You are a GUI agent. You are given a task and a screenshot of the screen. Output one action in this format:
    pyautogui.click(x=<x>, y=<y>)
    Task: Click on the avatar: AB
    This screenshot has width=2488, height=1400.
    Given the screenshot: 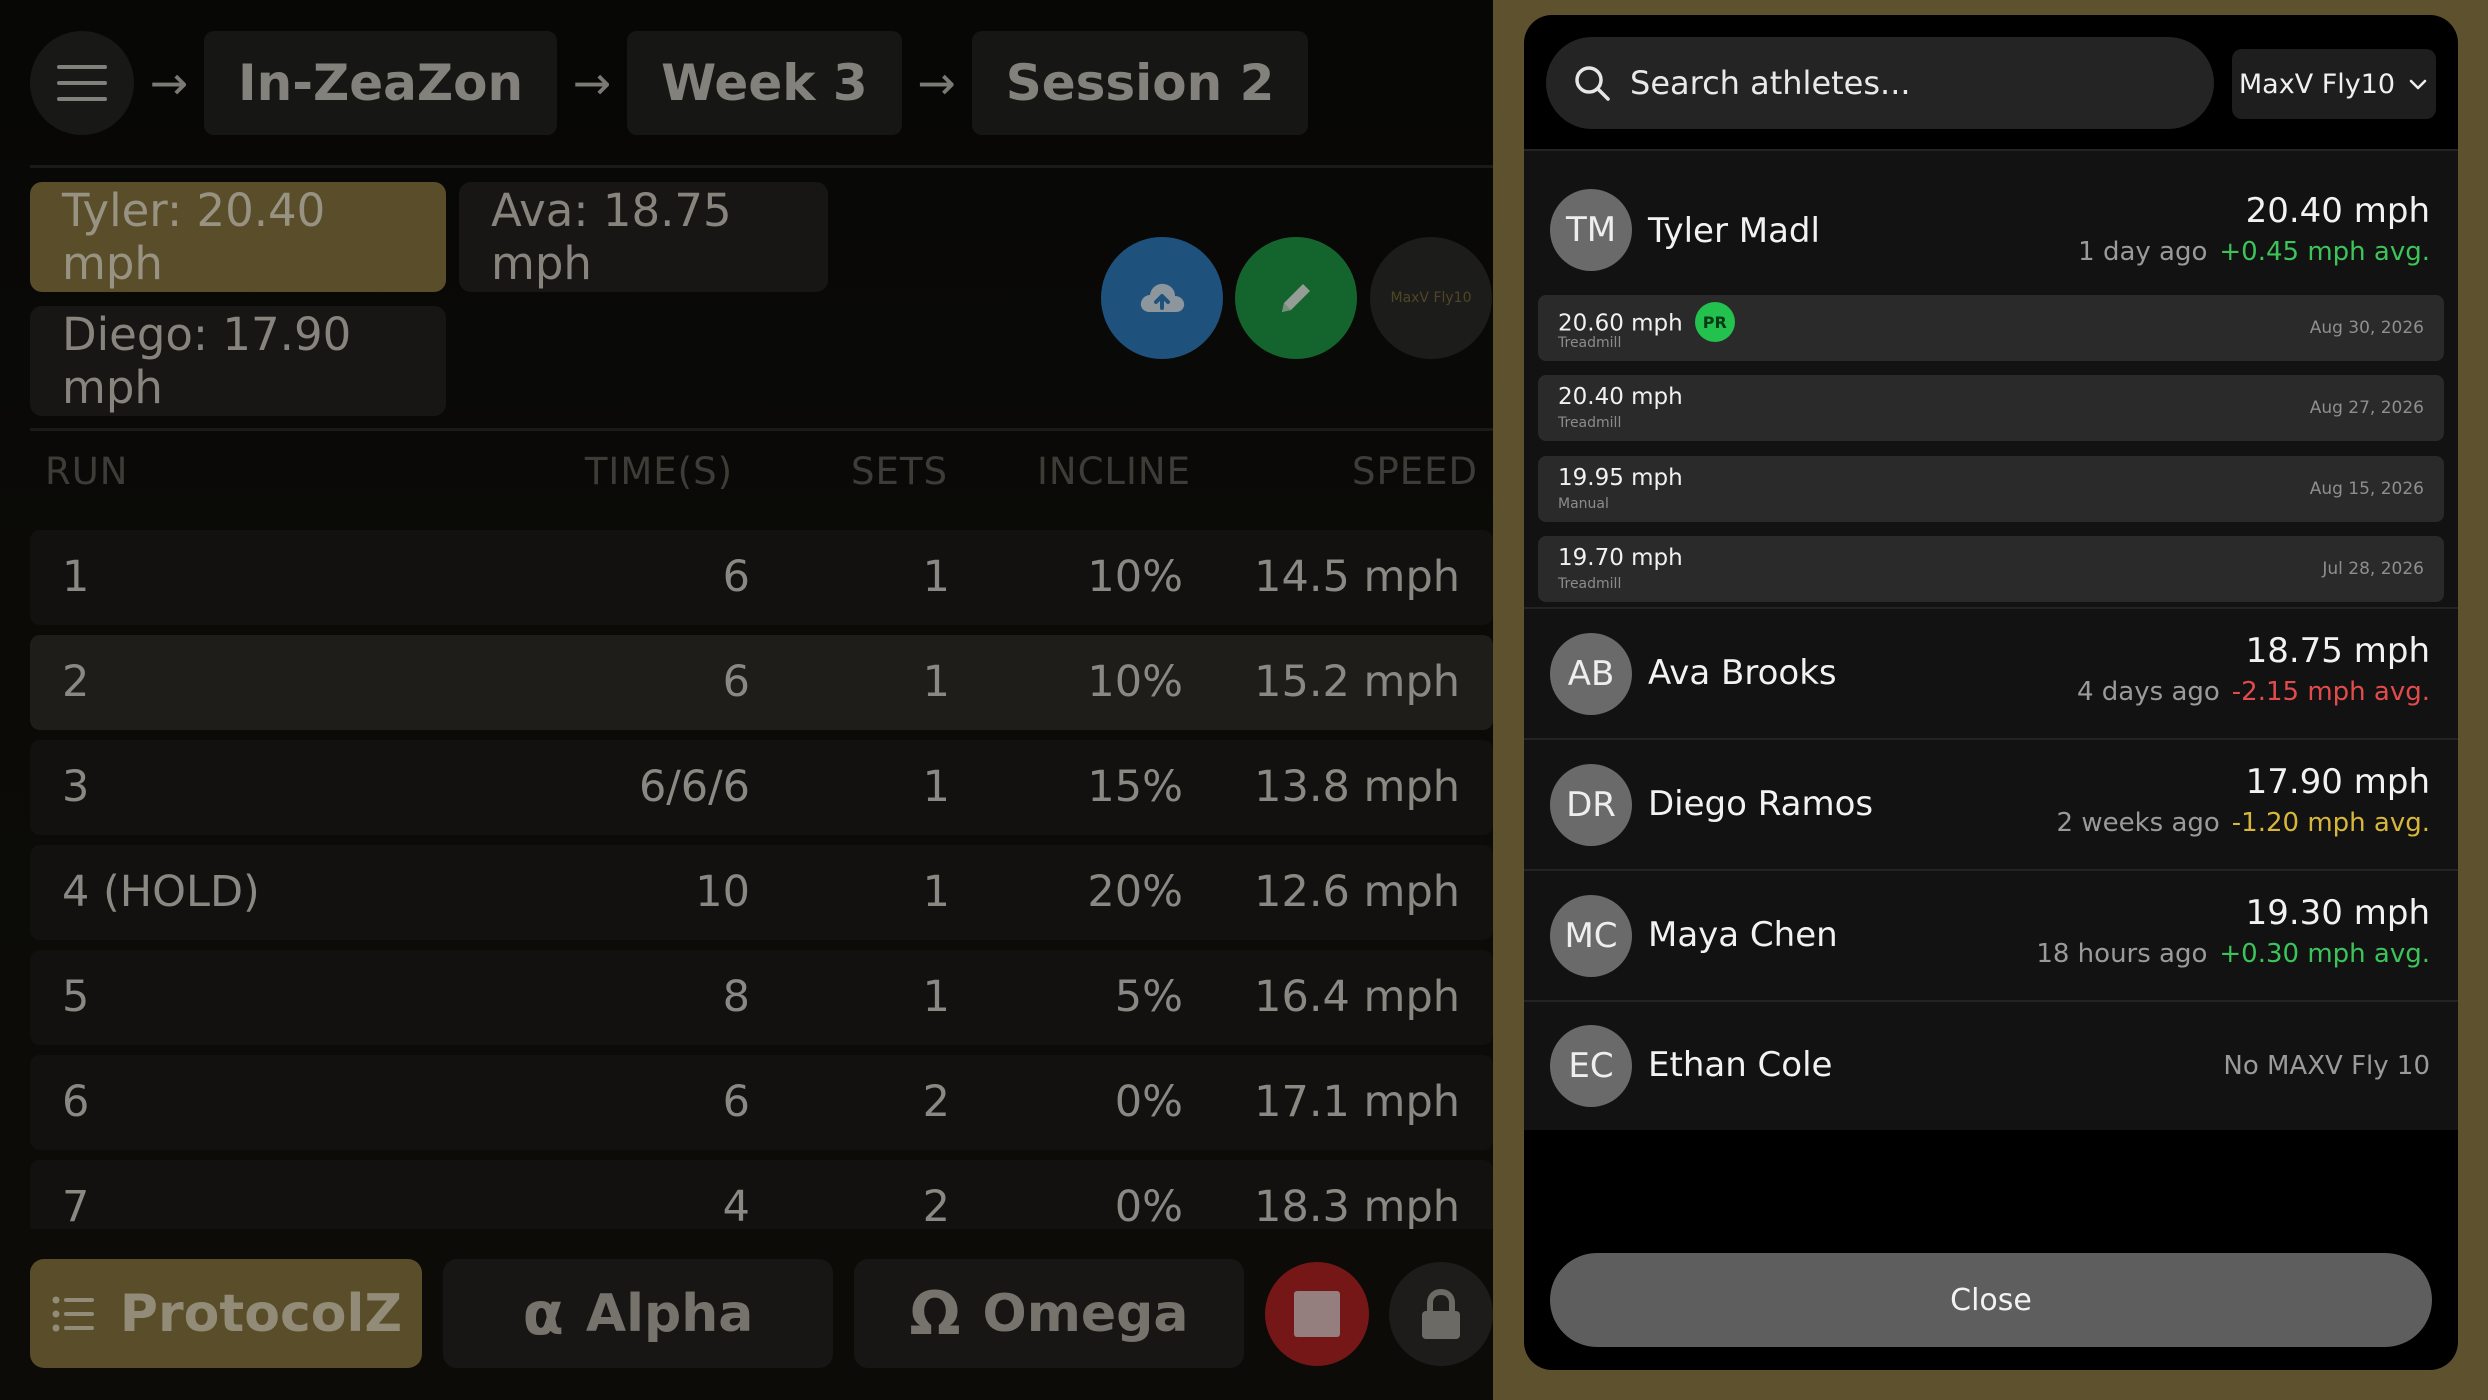 What is the action you would take?
    pyautogui.click(x=1591, y=674)
    